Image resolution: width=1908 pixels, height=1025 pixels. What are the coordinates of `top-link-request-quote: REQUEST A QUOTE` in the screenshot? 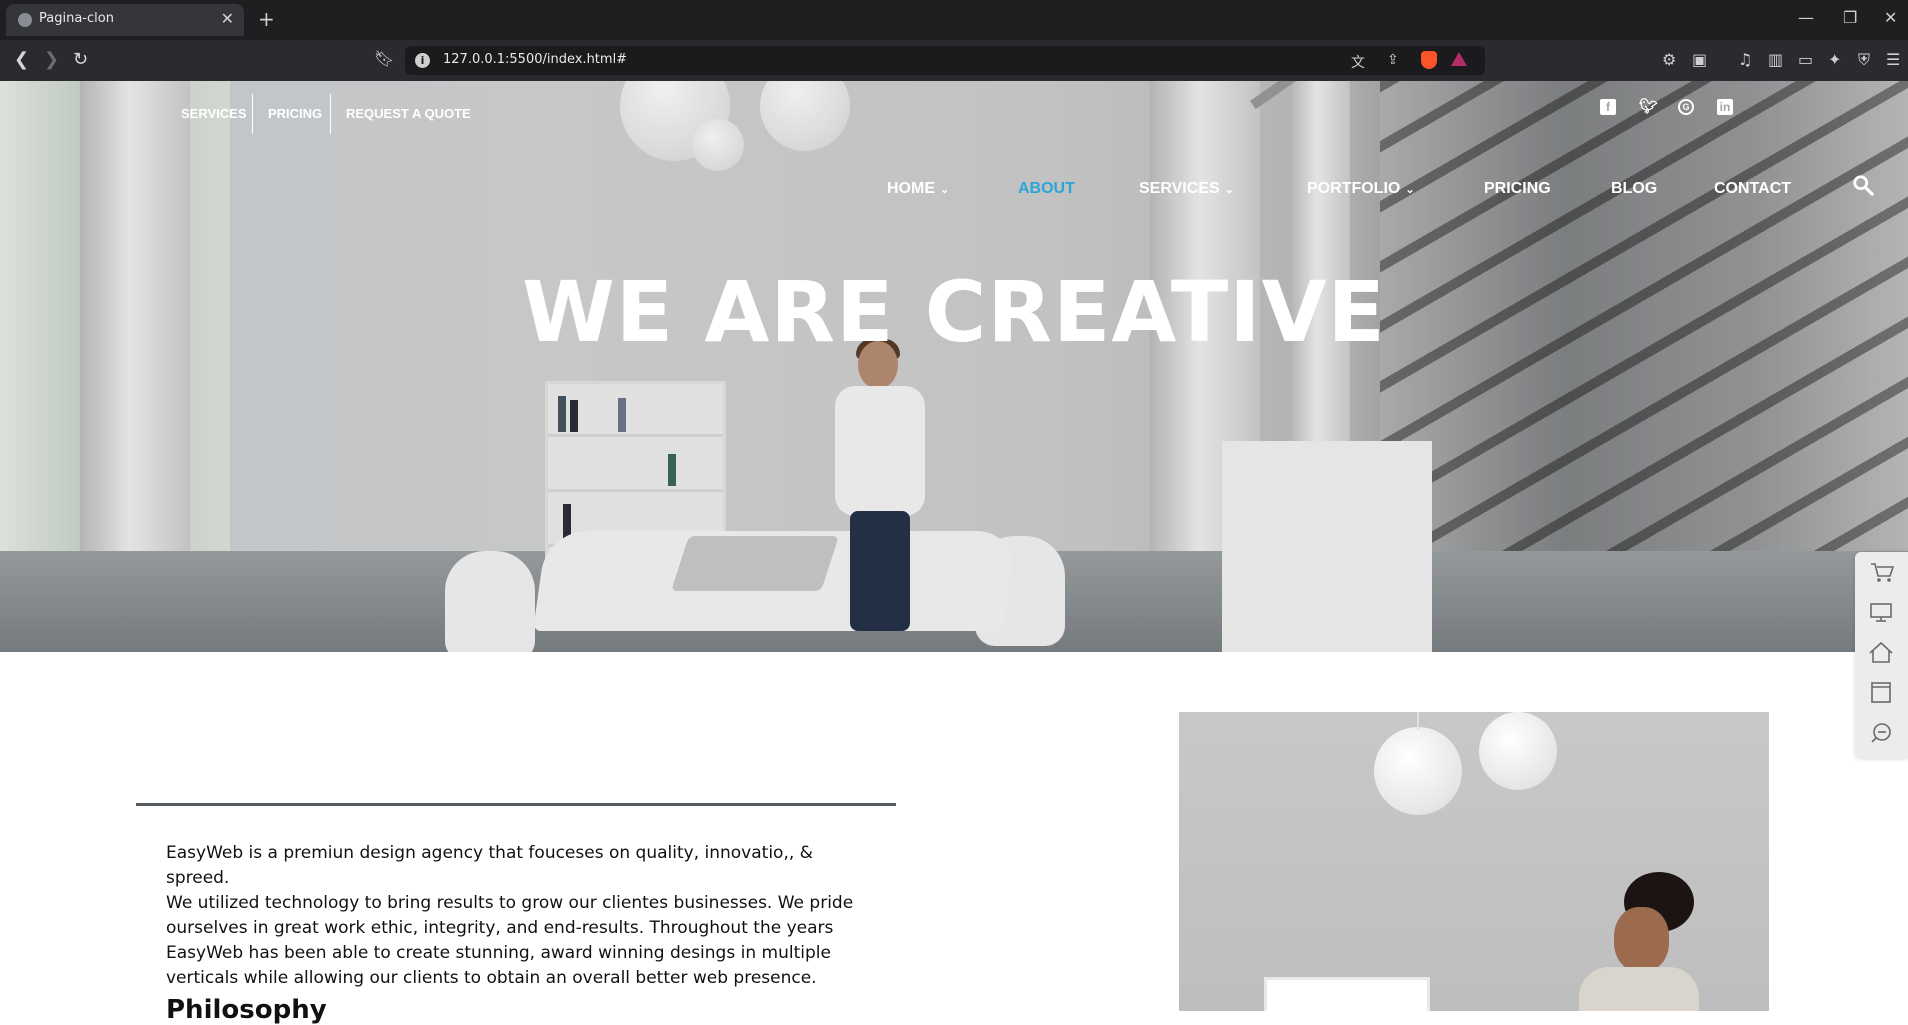 It's located at (408, 113).